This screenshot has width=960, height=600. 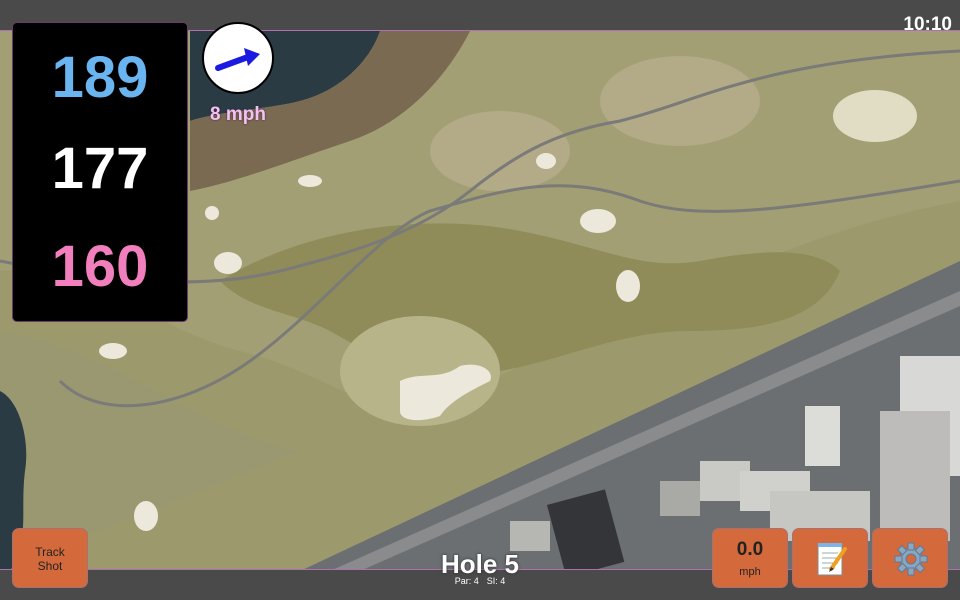 I want to click on track-shot-button: Track Shot, so click(x=50, y=558).